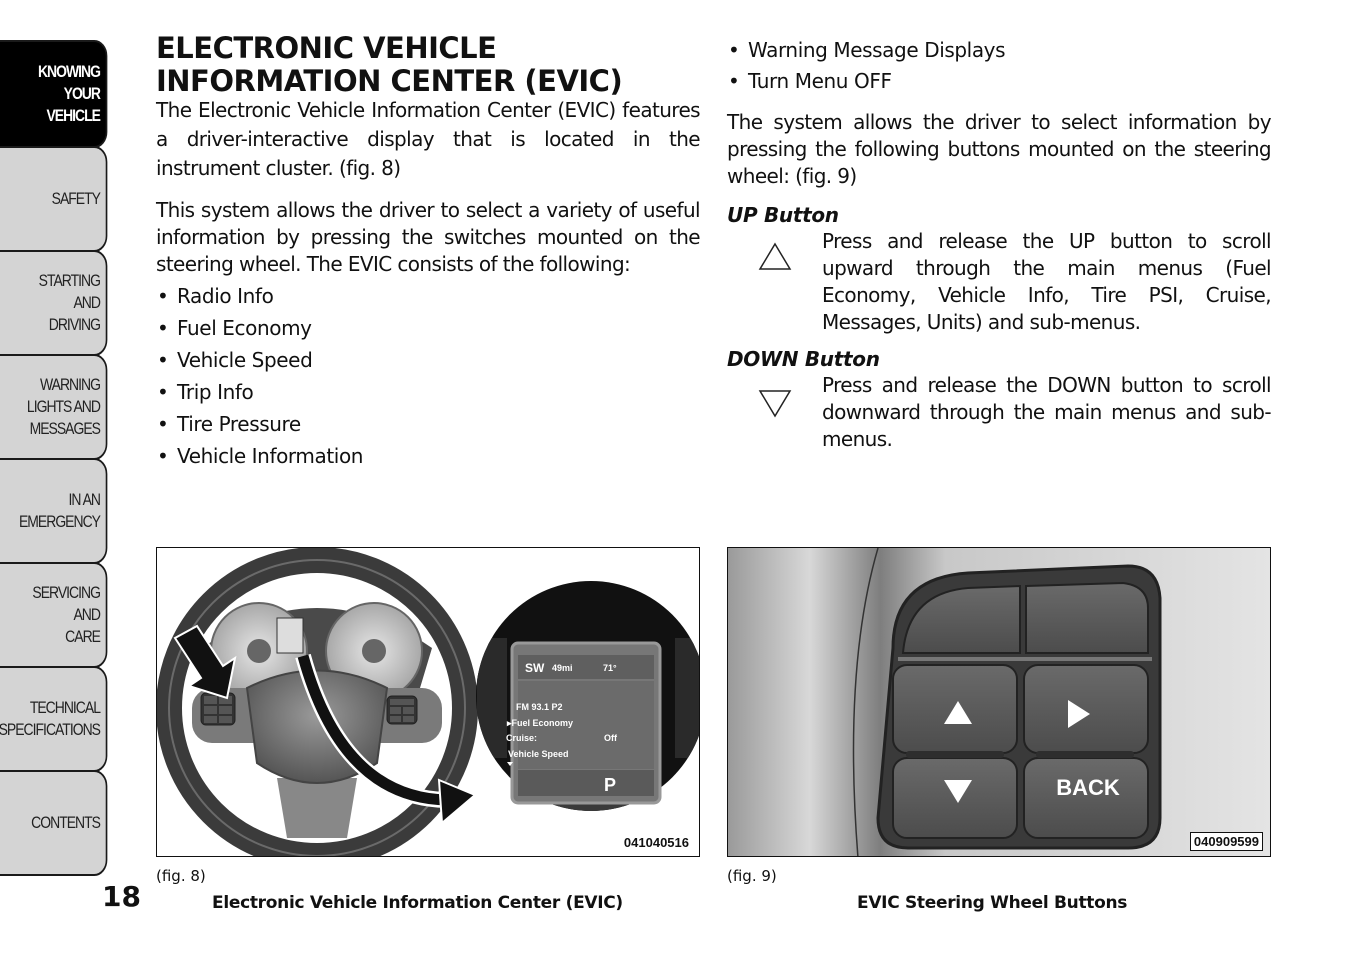  I want to click on tab-starting-and-driving: STARTING AND DRIVING, so click(54, 303).